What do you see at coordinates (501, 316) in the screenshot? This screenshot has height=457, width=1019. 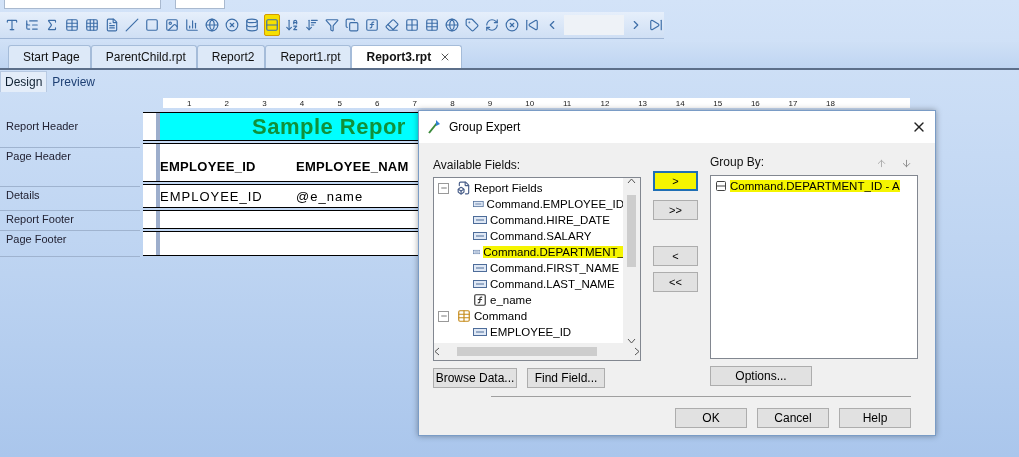 I see `tree-item: Command` at bounding box center [501, 316].